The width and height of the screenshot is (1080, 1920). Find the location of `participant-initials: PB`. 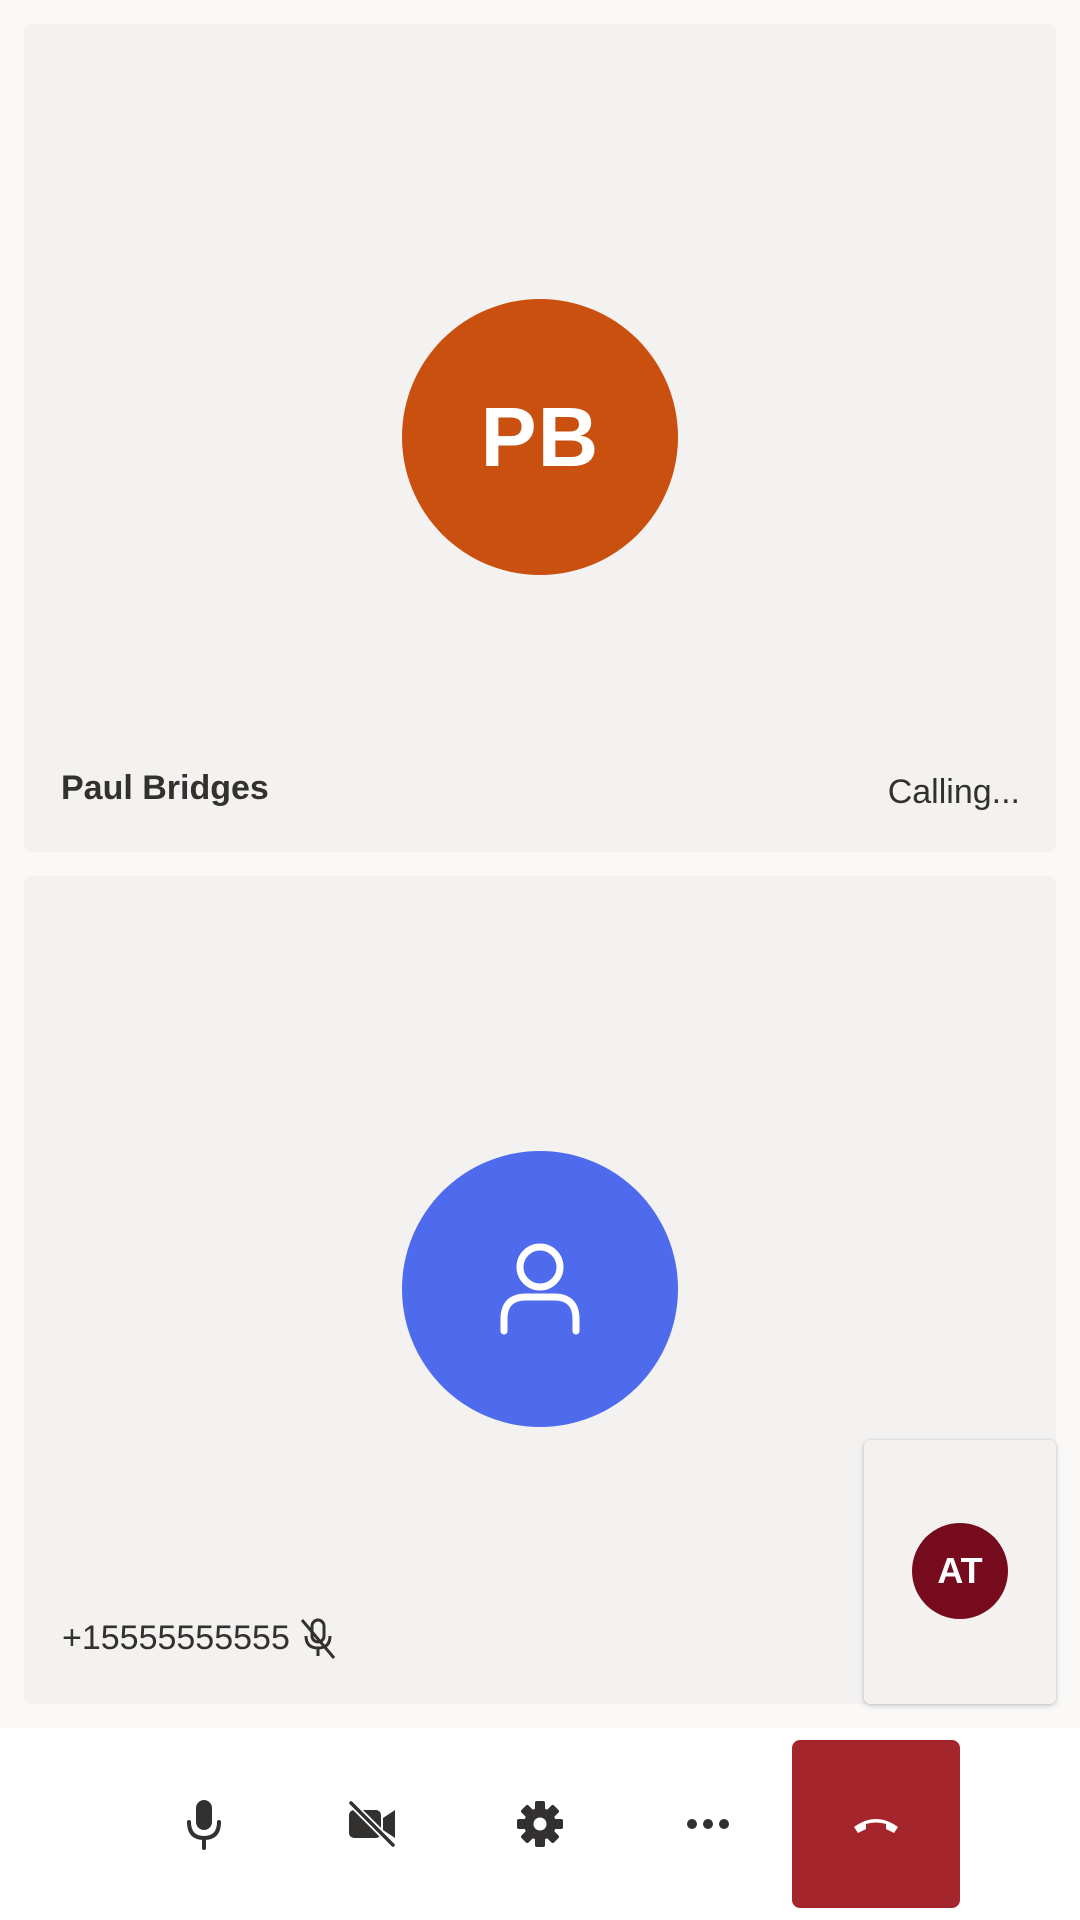

participant-initials: PB is located at coordinates (540, 436).